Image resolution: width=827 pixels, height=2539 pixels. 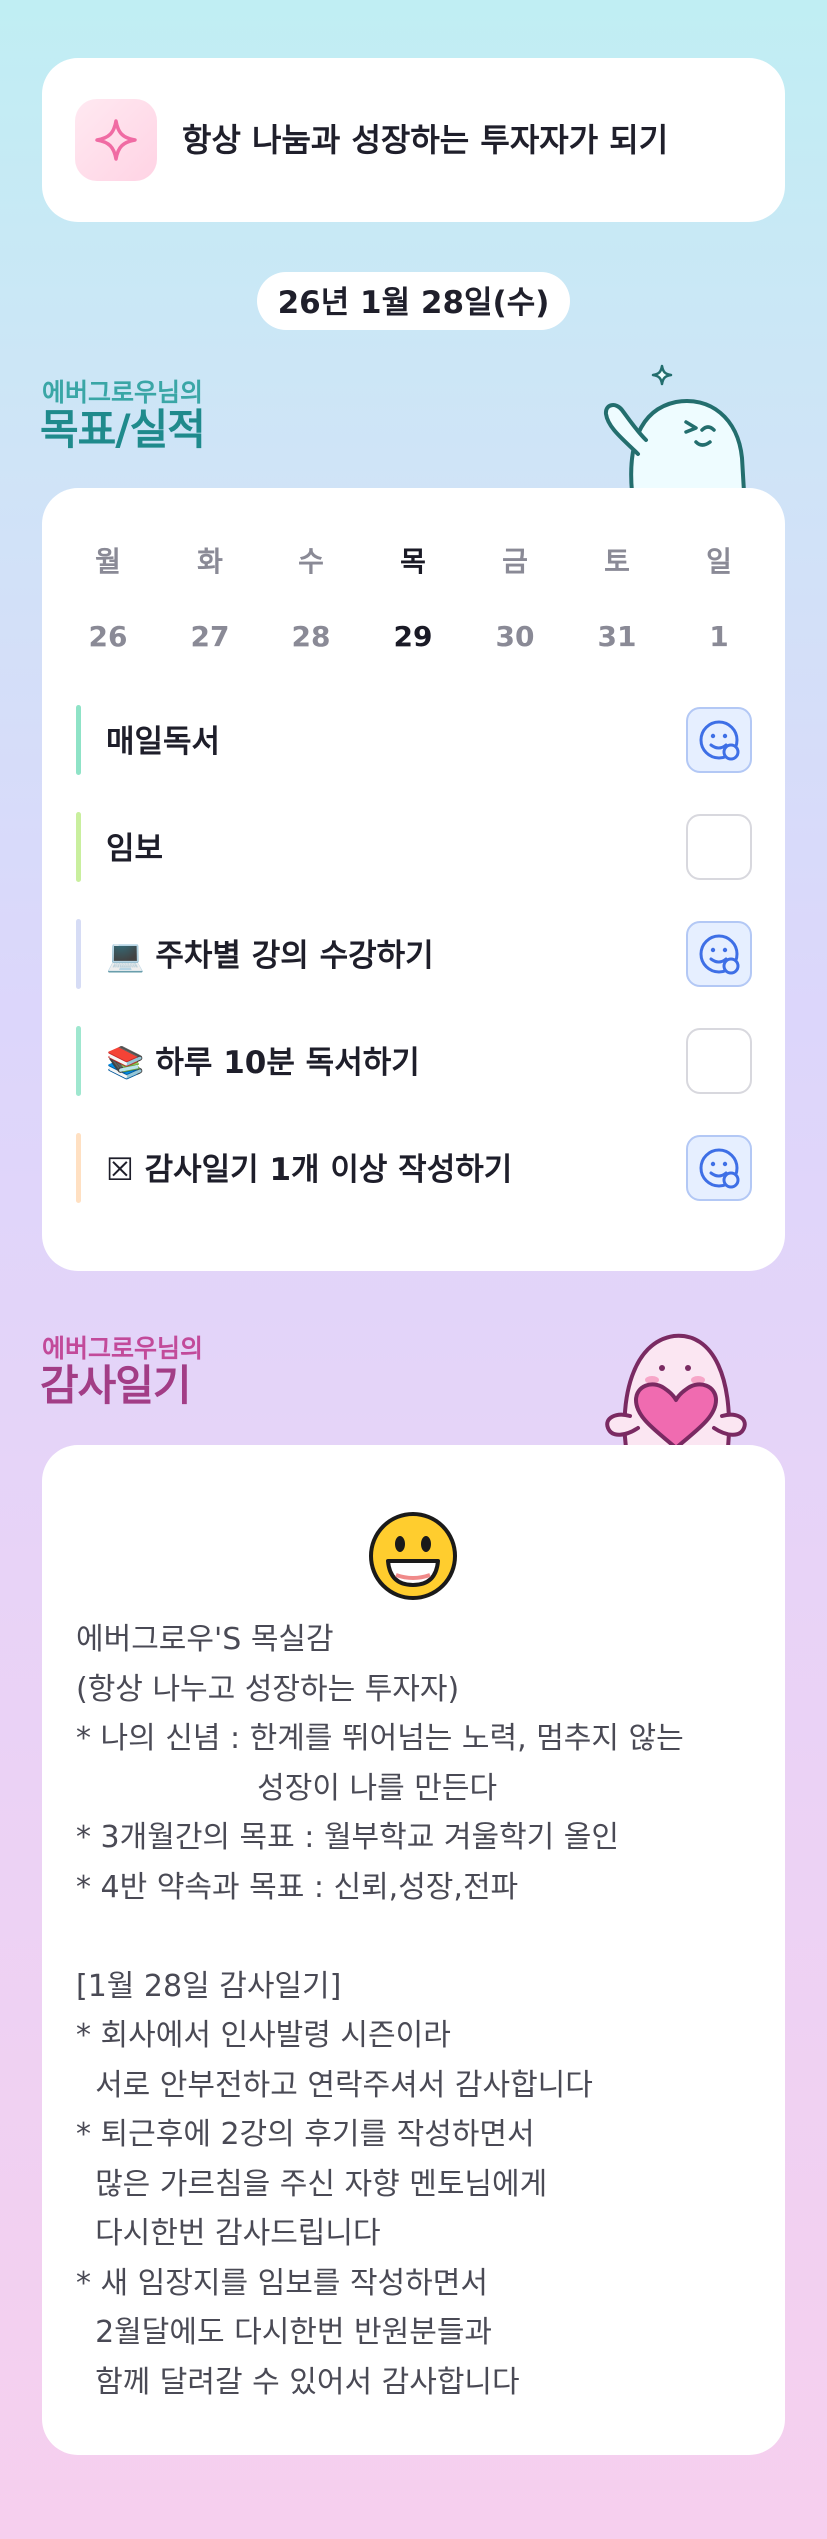 I want to click on goal-label: 임보, so click(x=135, y=849).